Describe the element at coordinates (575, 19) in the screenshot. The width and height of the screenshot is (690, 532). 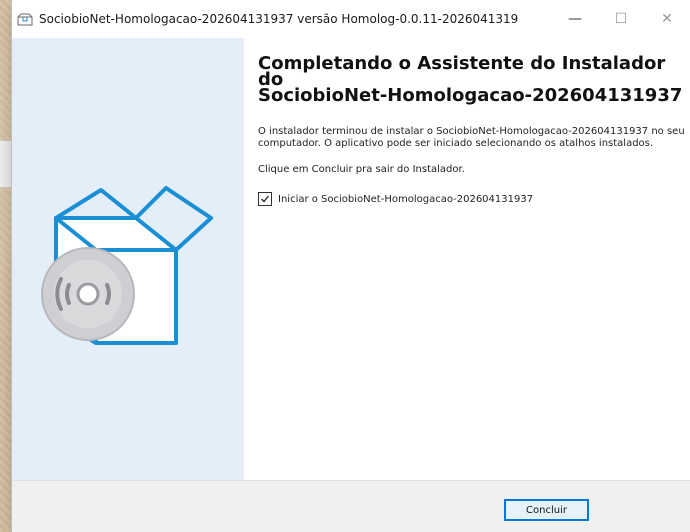
I see `minimize-button: —` at that location.